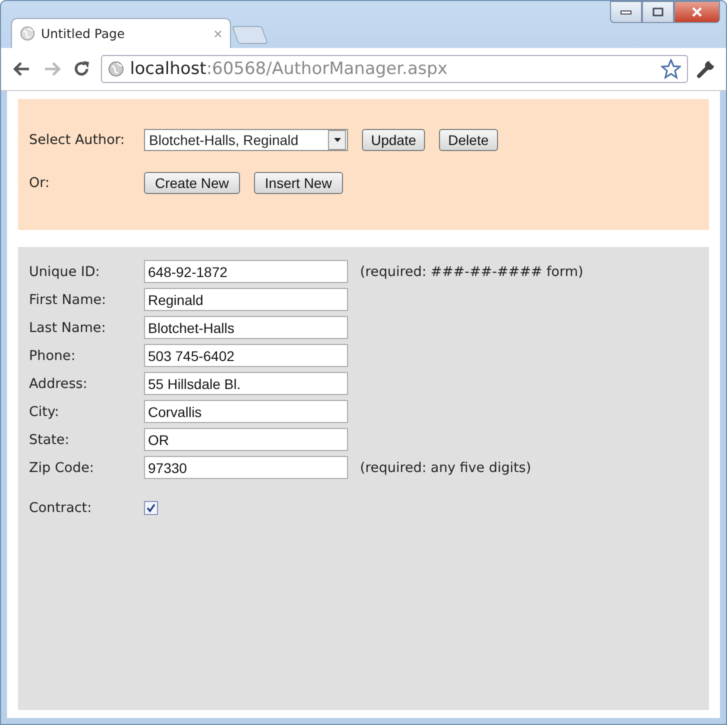 Image resolution: width=727 pixels, height=725 pixels. Describe the element at coordinates (468, 140) in the screenshot. I see `action-button: Delete` at that location.